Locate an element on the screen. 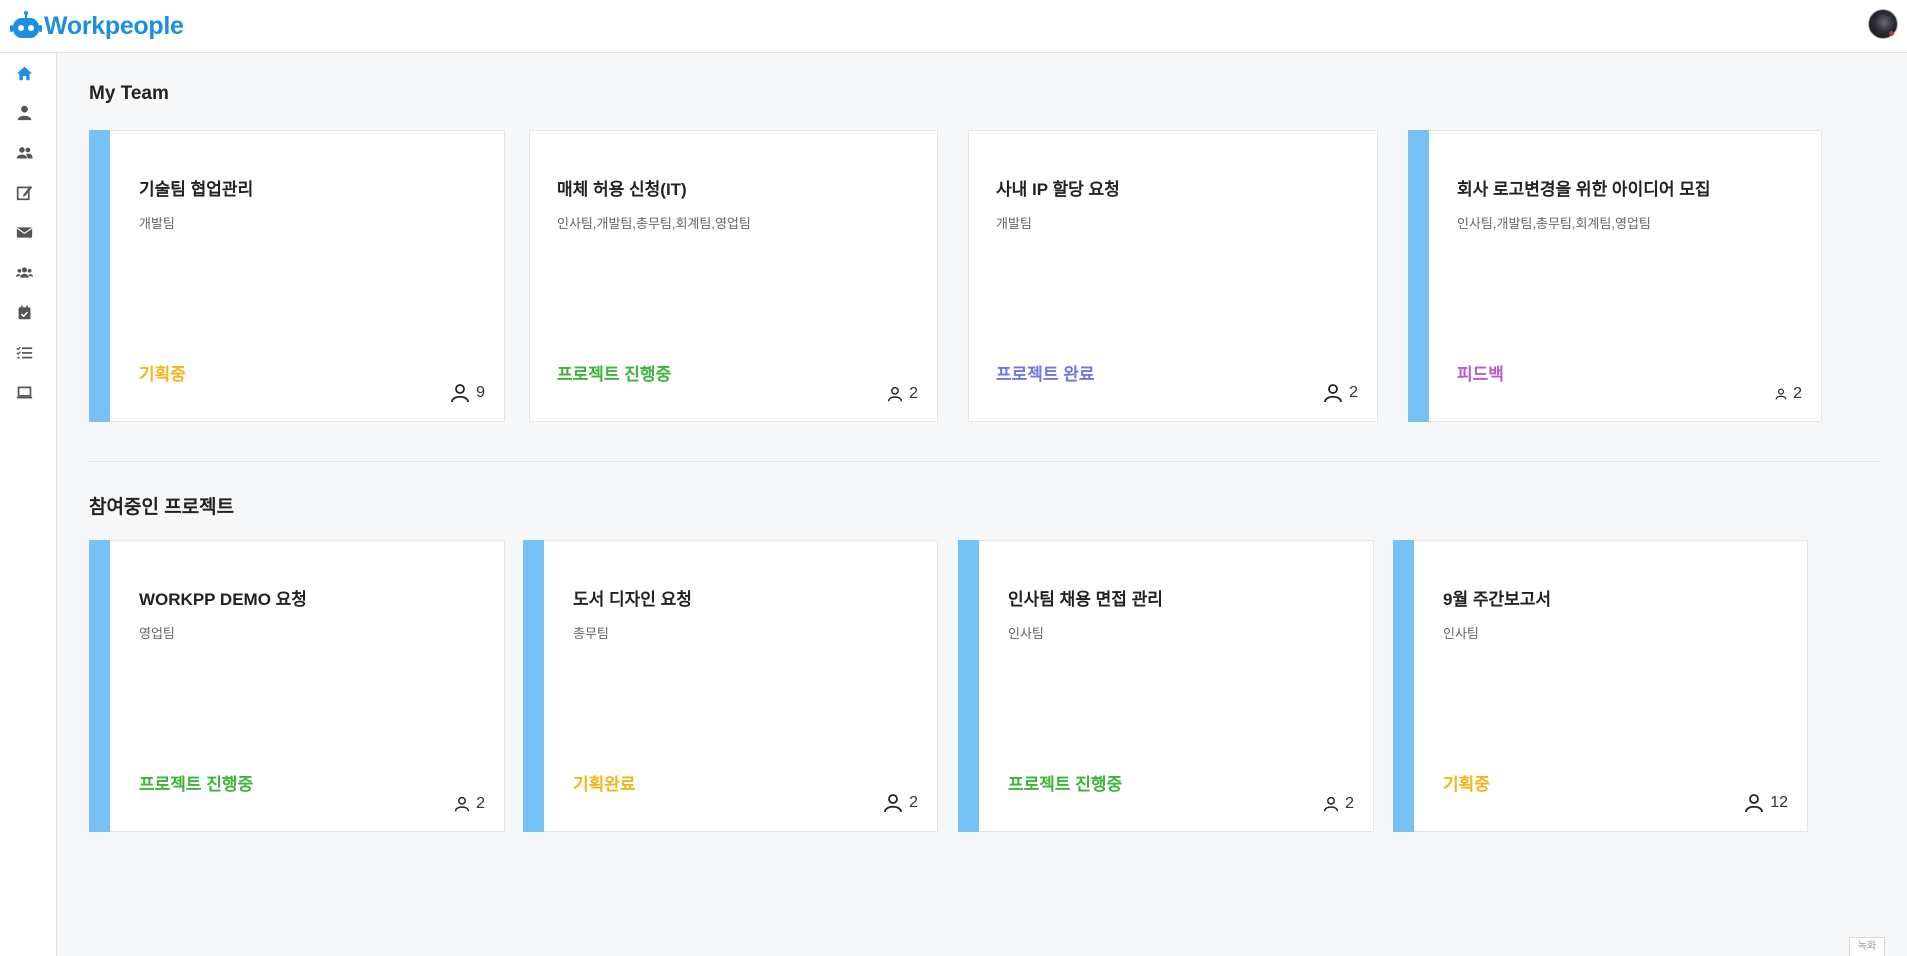  card-status: 기획완료 is located at coordinates (604, 784).